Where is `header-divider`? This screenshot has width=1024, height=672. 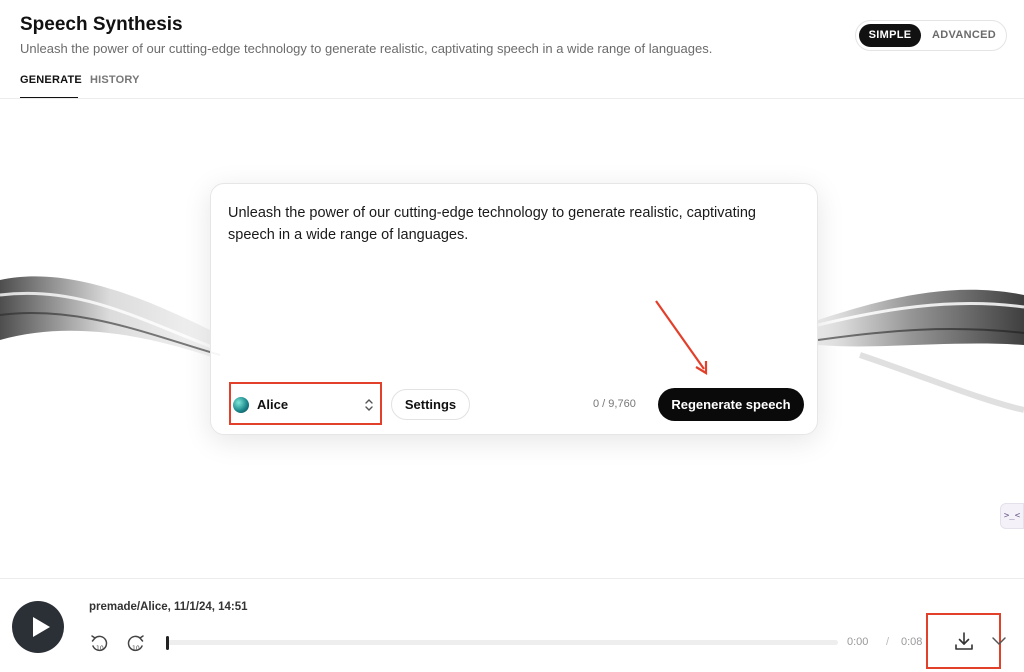
header-divider is located at coordinates (512, 98).